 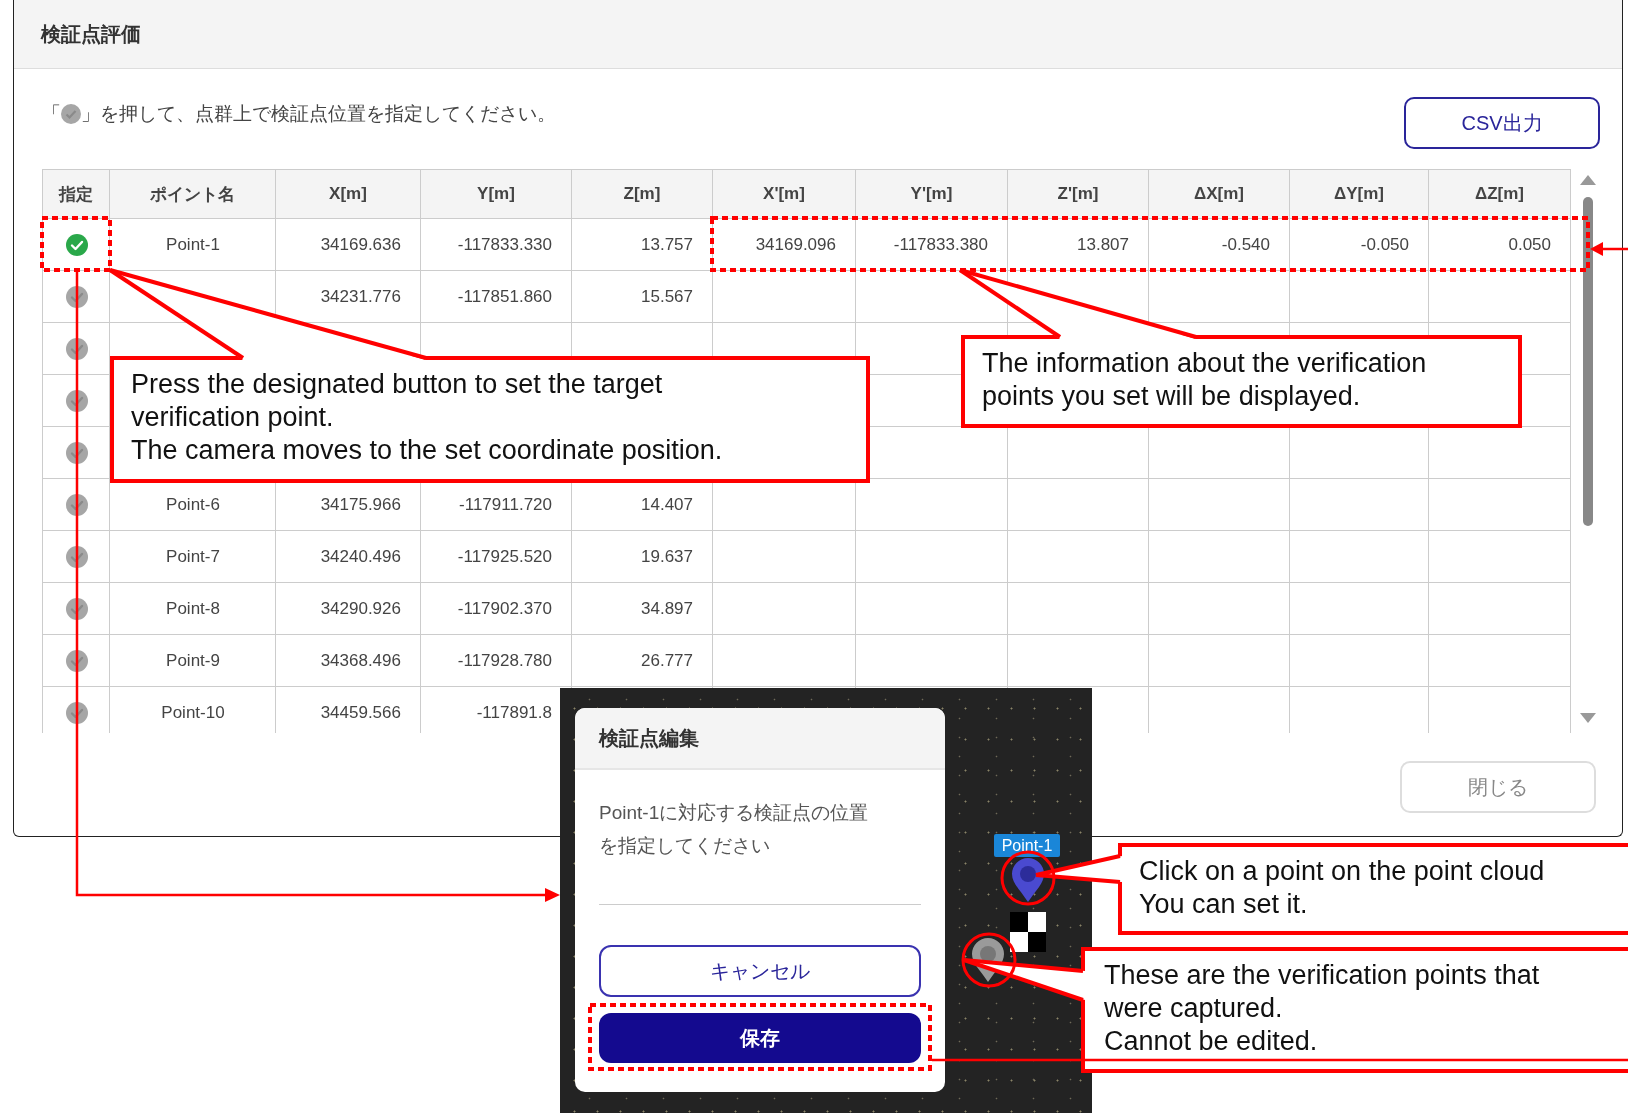 I want to click on table-cell-text: Point-6, so click(x=193, y=505).